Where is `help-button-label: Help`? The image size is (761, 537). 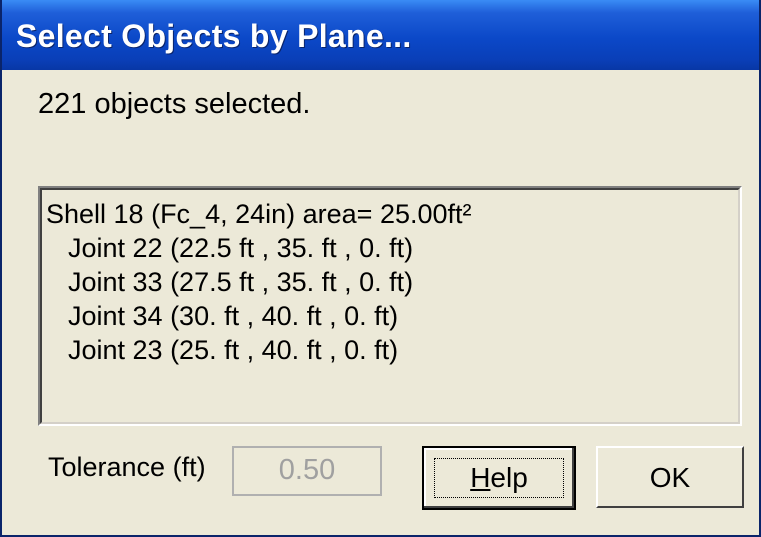 help-button-label: Help is located at coordinates (499, 478).